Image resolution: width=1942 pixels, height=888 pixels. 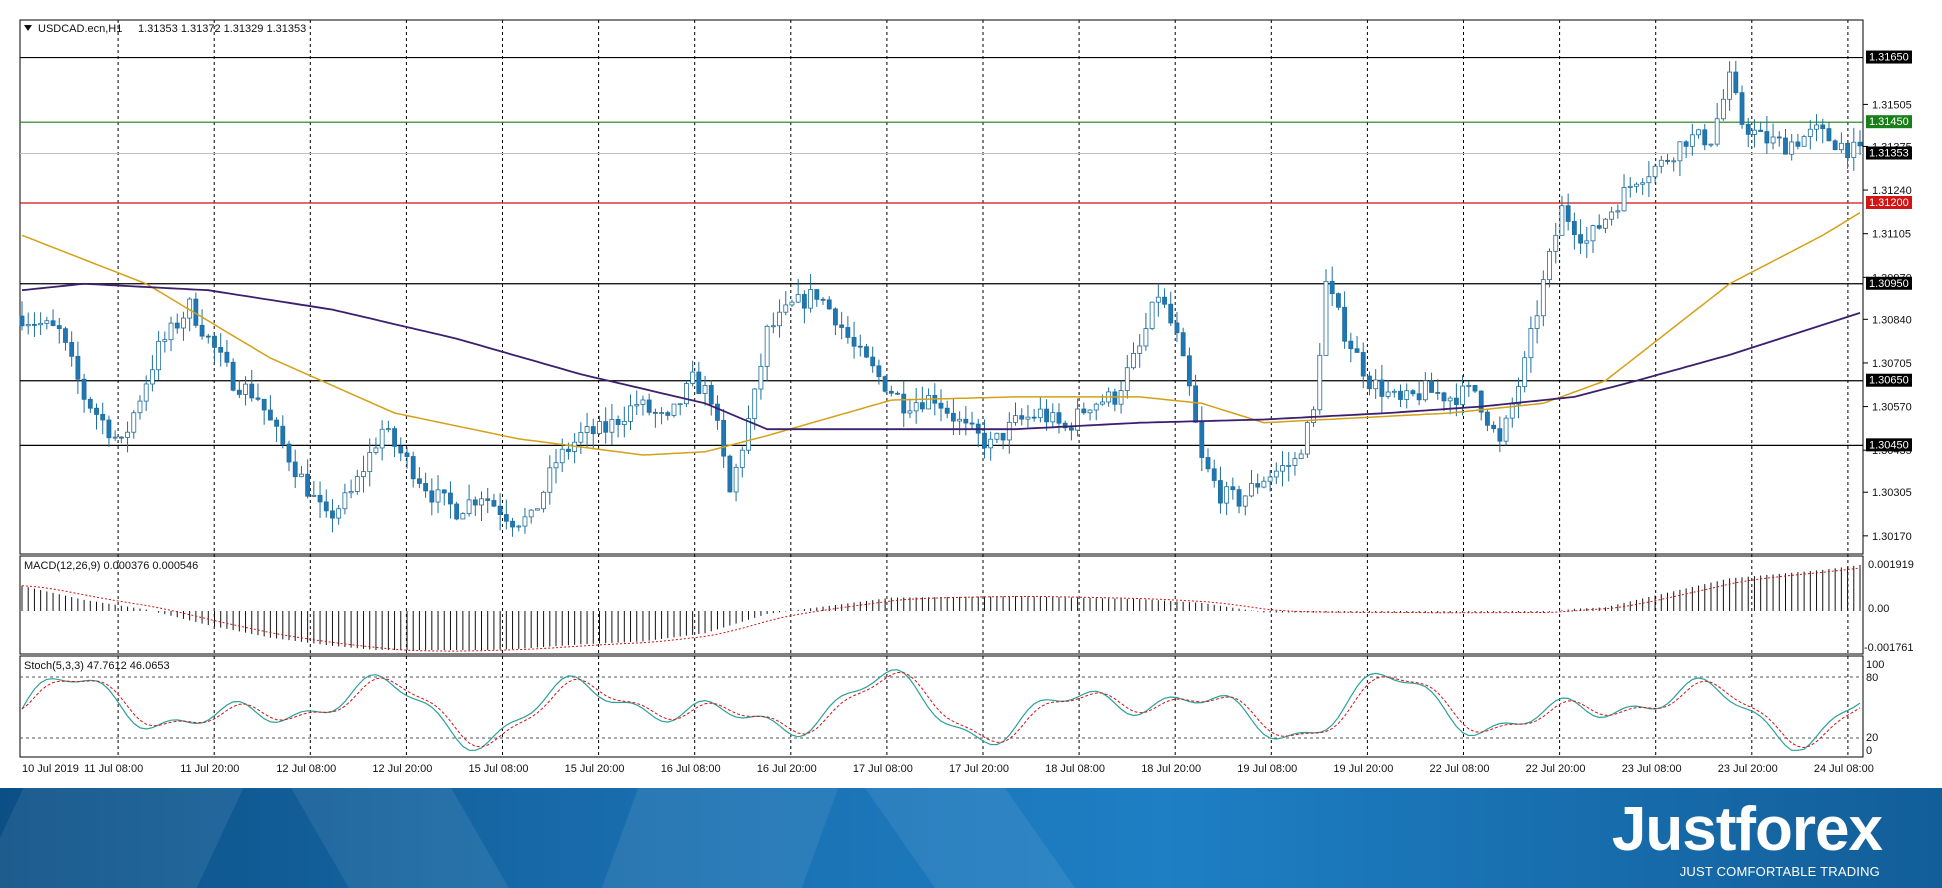 I want to click on time-label: 23 Jul 20:00, so click(x=1748, y=769).